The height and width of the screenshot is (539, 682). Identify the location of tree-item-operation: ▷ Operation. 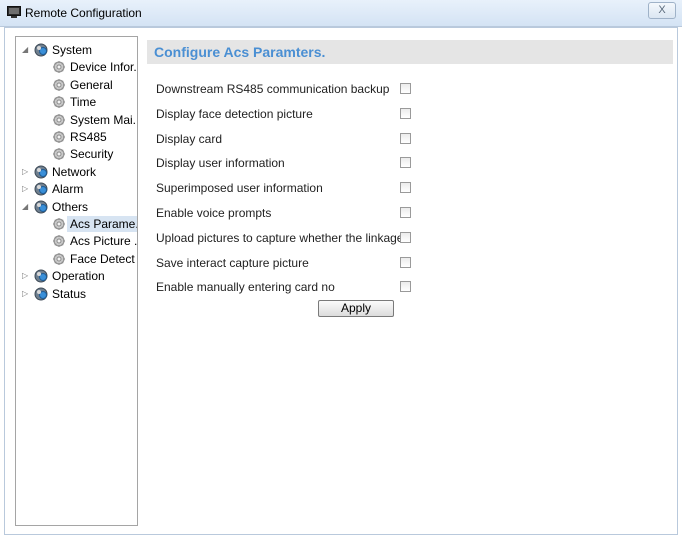
(76, 276).